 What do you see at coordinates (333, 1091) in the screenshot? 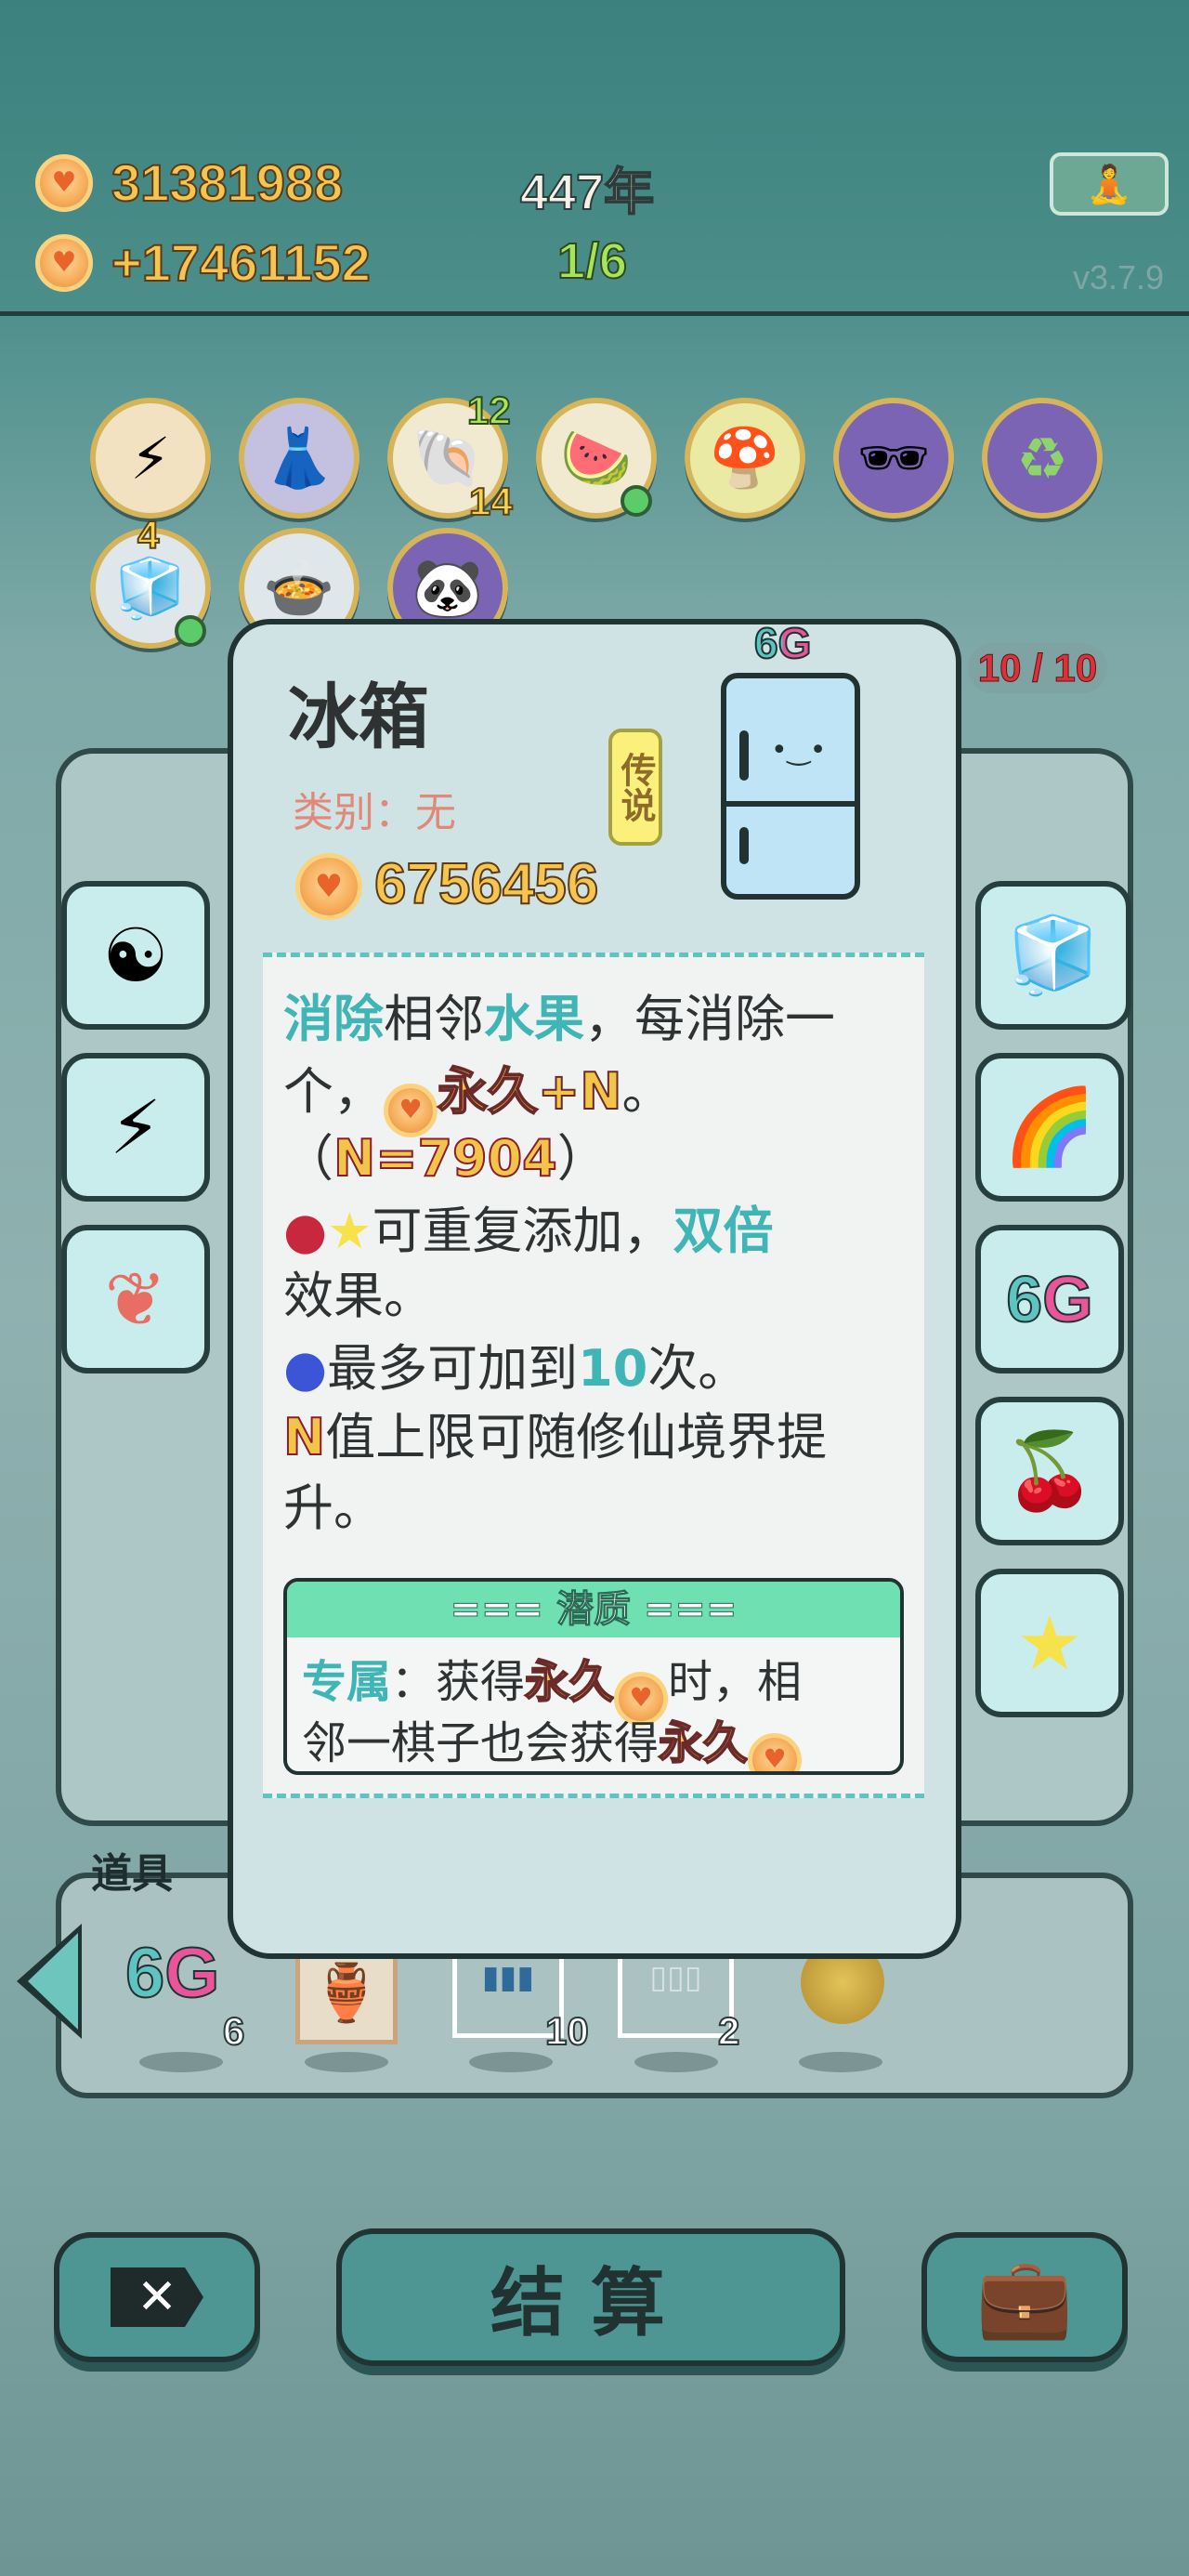
I see `desc-text: 个，` at bounding box center [333, 1091].